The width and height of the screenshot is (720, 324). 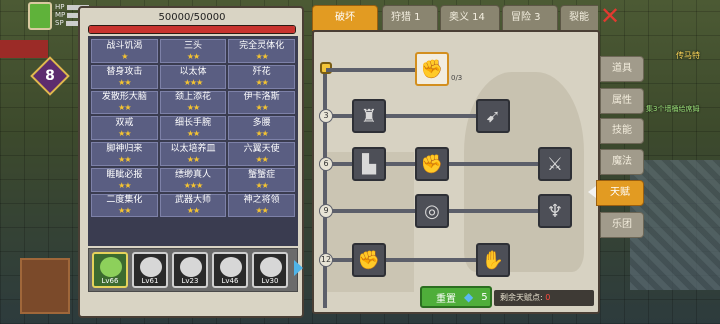 I want to click on skill-name: 三头, so click(x=192, y=45).